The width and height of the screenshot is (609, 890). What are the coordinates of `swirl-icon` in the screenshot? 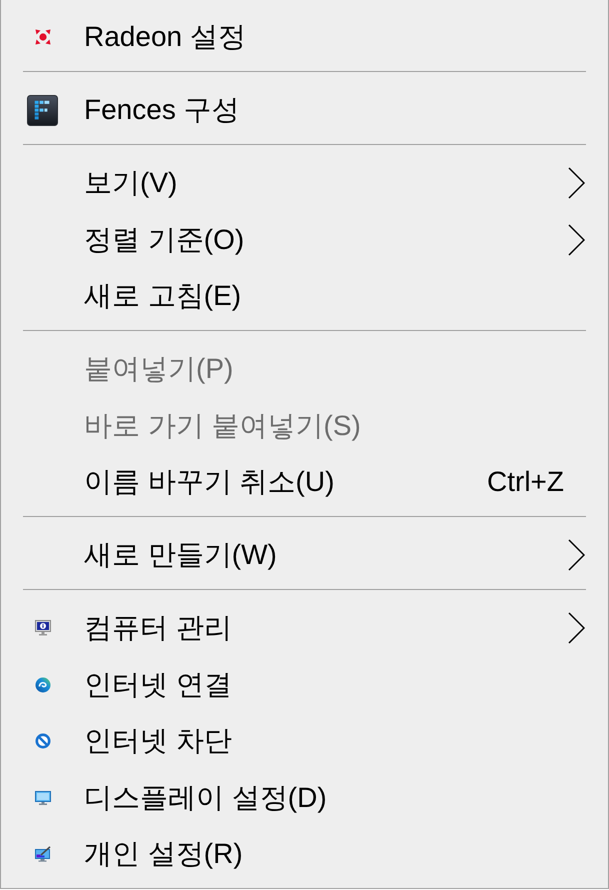 It's located at (42, 684).